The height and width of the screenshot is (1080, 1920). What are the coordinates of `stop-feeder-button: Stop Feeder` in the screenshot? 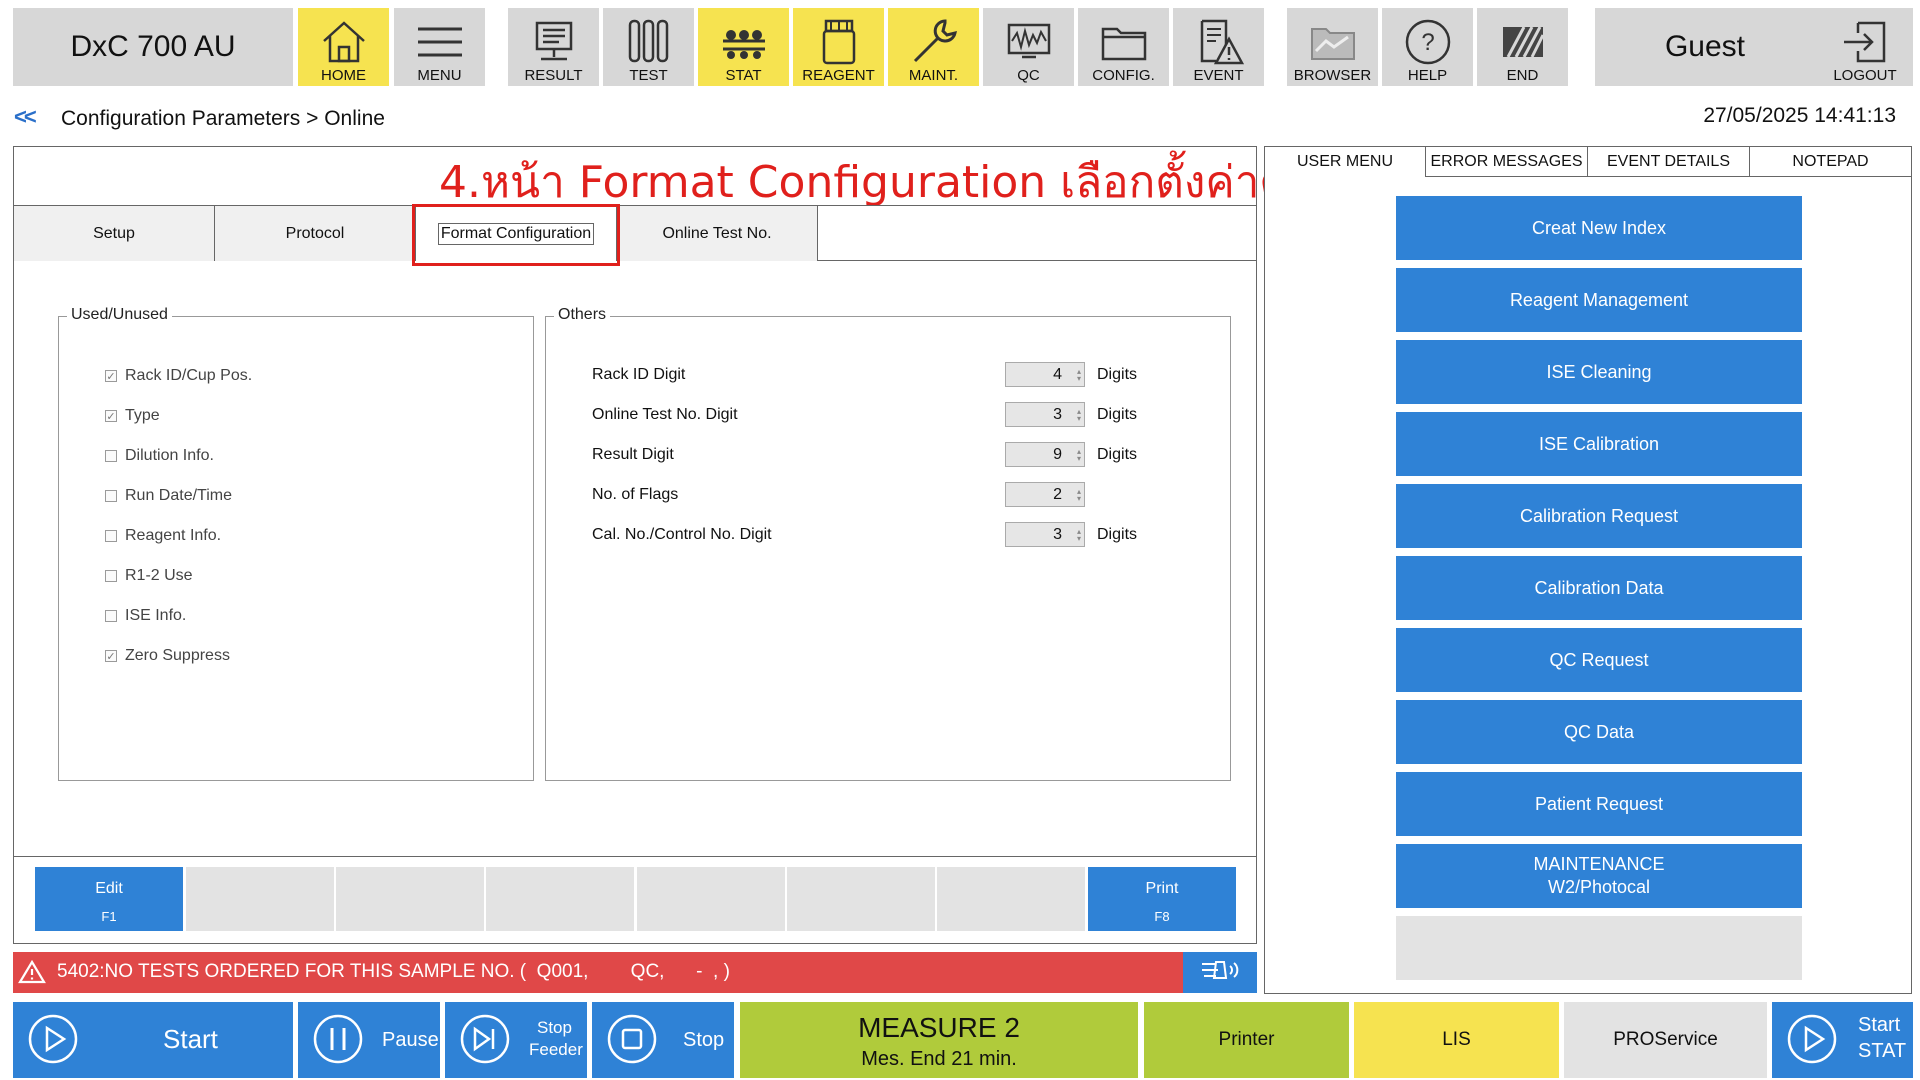 It's located at (516, 1040).